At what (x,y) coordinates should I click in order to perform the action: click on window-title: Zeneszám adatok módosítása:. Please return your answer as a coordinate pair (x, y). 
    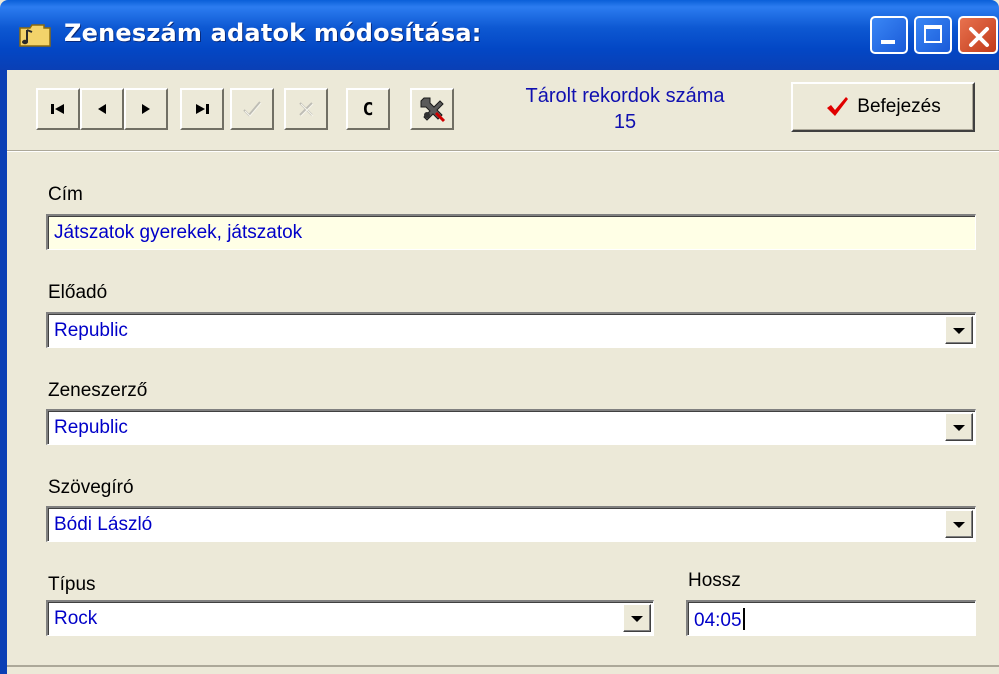
    Looking at the image, I should click on (273, 33).